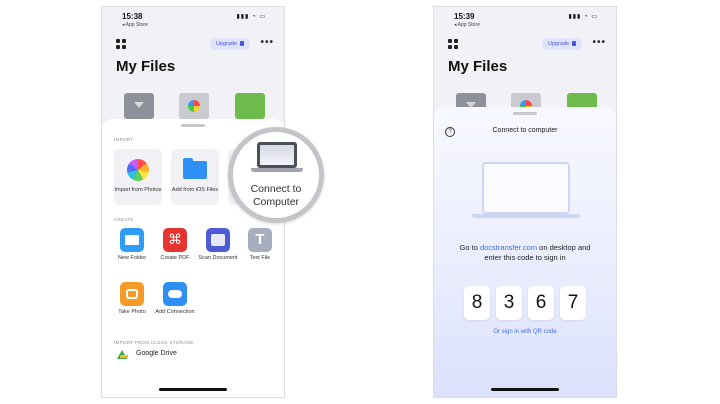  I want to click on text-file-icon: T, so click(260, 240).